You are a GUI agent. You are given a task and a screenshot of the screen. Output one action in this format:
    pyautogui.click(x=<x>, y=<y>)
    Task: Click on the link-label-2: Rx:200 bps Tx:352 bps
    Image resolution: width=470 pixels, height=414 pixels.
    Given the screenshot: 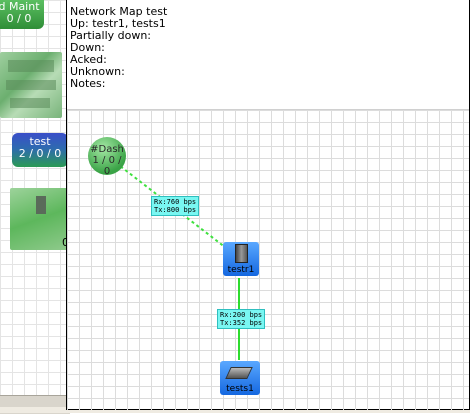 What is the action you would take?
    pyautogui.click(x=241, y=319)
    